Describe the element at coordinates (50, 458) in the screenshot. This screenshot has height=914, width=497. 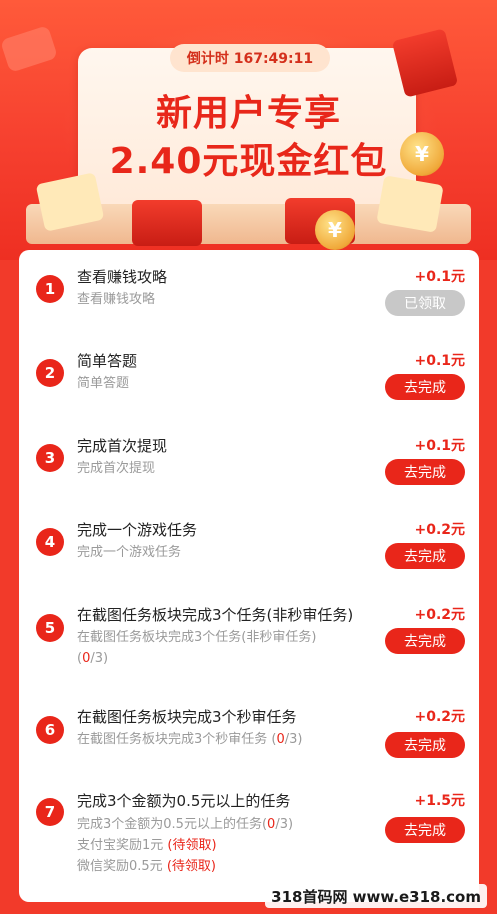
I see `task-number-badge: 3` at that location.